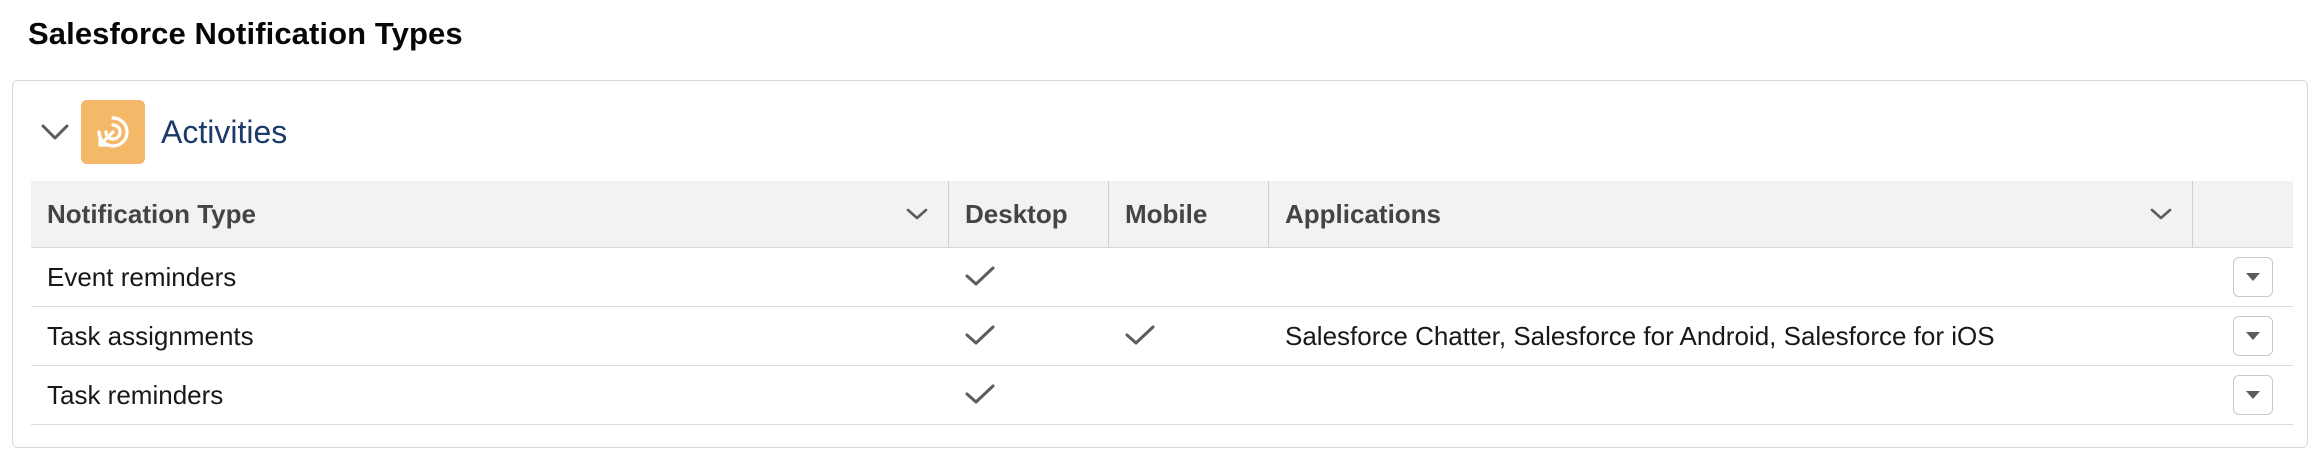 The image size is (2320, 452). What do you see at coordinates (135, 394) in the screenshot?
I see `cell-notification-type: Task reminders` at bounding box center [135, 394].